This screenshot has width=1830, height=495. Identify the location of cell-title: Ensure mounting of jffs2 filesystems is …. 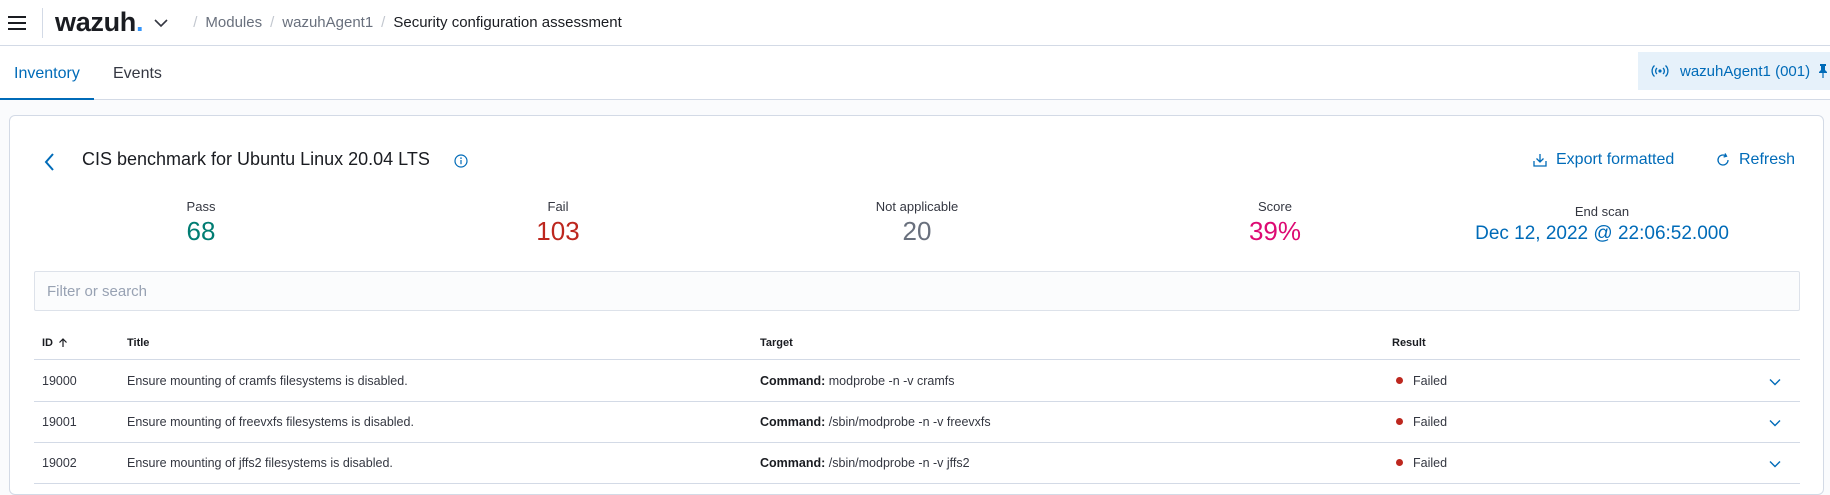
(260, 463).